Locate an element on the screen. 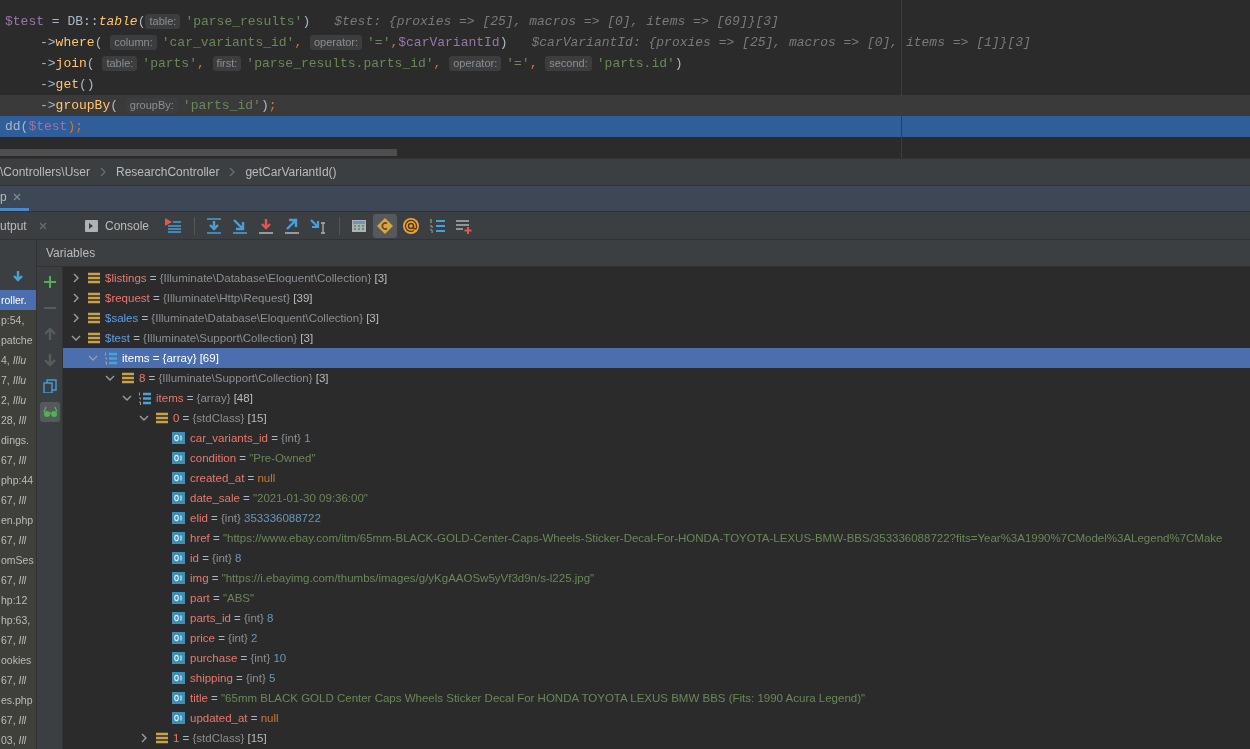 This screenshot has height=749, width=1250. variable-row: date_sale = "2021-01-30 09:36:00" is located at coordinates (656, 498).